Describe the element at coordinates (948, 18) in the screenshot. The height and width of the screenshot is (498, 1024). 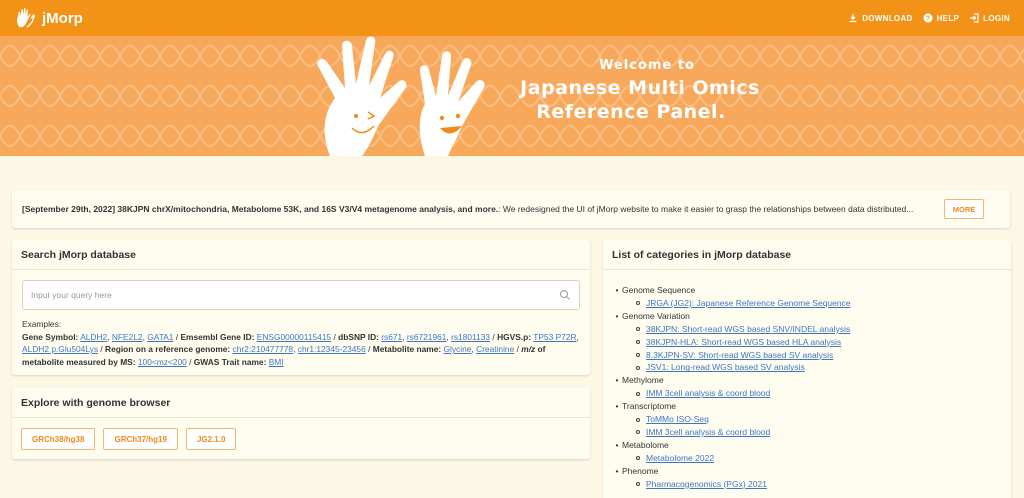
I see `help-label: HELP` at that location.